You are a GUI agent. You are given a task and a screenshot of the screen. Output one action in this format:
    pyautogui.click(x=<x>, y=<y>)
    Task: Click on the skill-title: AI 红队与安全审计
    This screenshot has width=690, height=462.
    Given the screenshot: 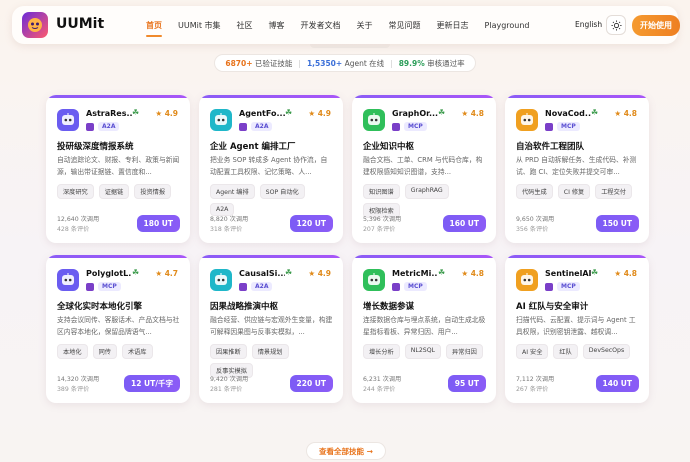 What is the action you would take?
    pyautogui.click(x=552, y=307)
    